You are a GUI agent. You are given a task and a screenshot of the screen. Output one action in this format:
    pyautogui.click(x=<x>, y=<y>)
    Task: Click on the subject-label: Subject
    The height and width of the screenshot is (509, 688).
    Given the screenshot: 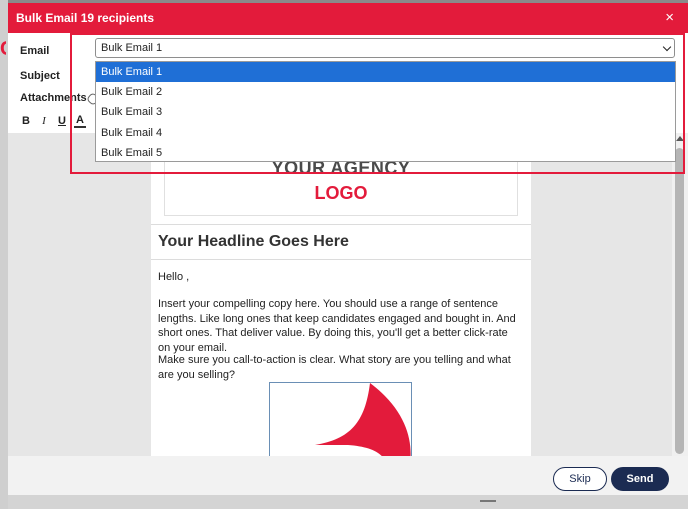 What is the action you would take?
    pyautogui.click(x=40, y=76)
    